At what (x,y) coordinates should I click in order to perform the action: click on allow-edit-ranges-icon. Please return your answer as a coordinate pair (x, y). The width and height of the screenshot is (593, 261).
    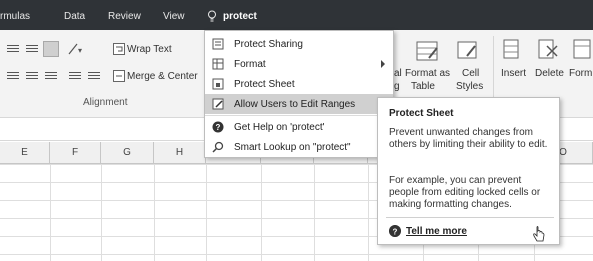
    Looking at the image, I should click on (218, 104).